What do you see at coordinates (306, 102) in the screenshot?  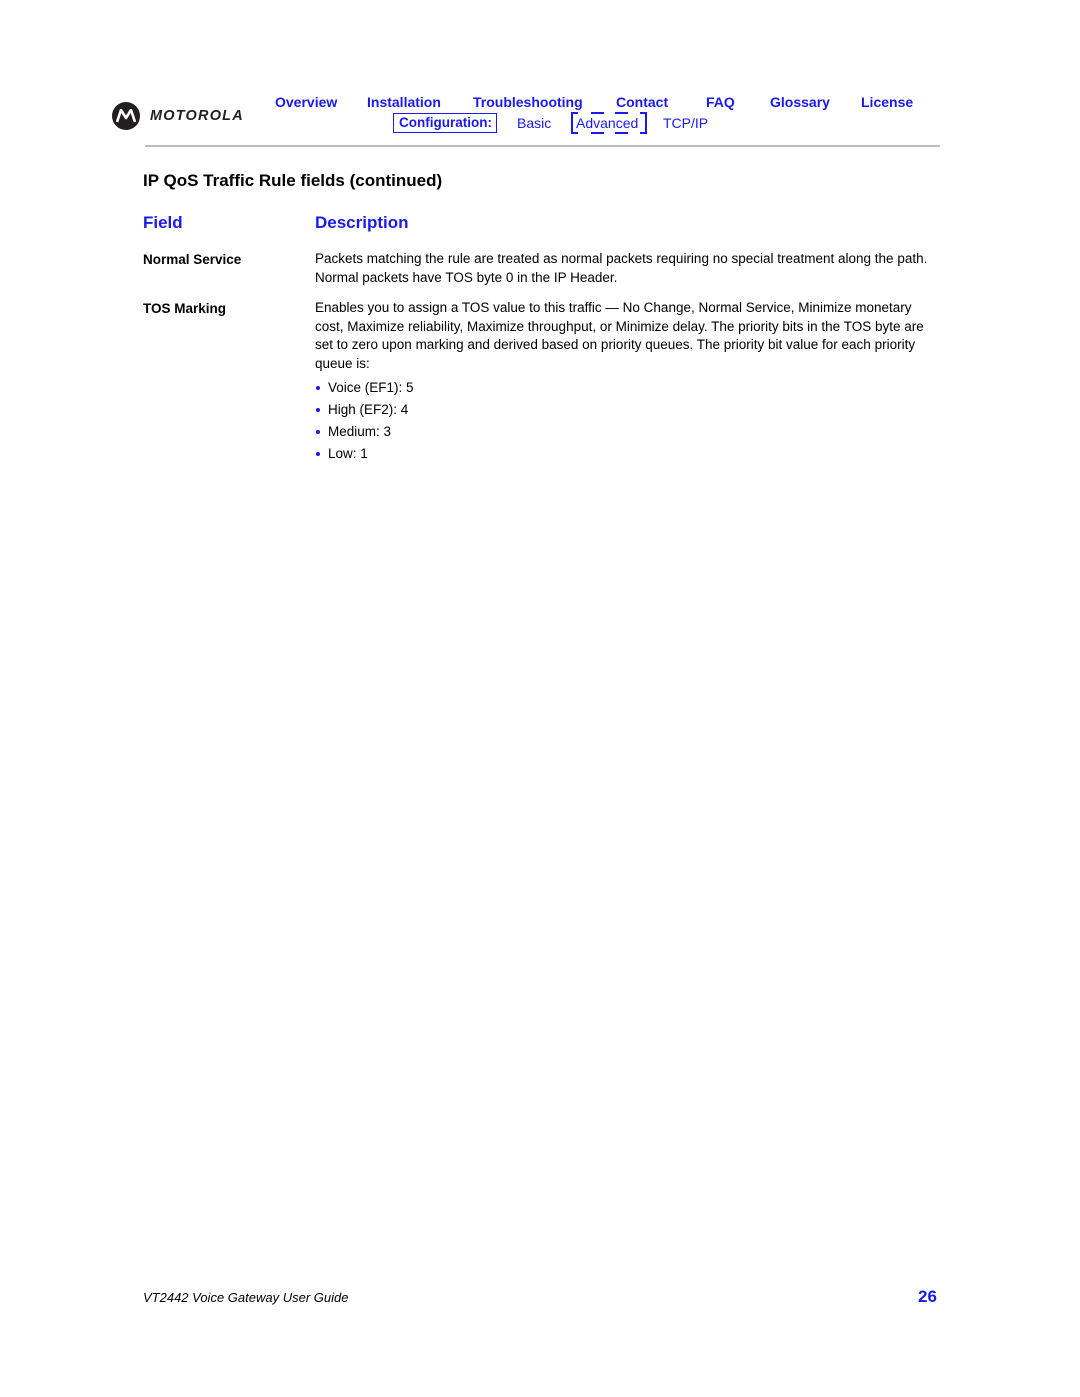 I see `nav-overview: Overview` at bounding box center [306, 102].